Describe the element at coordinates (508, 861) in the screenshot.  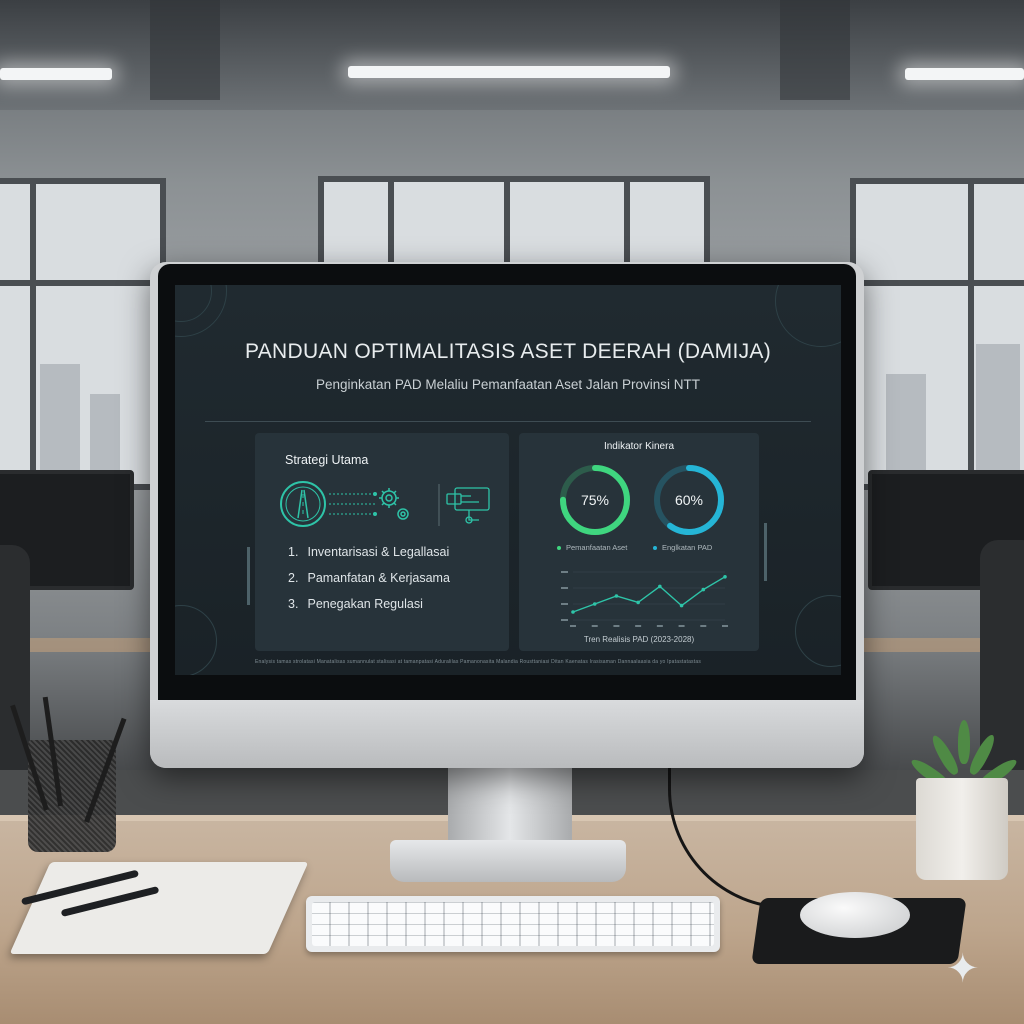
I see `monitor-stand-foot` at that location.